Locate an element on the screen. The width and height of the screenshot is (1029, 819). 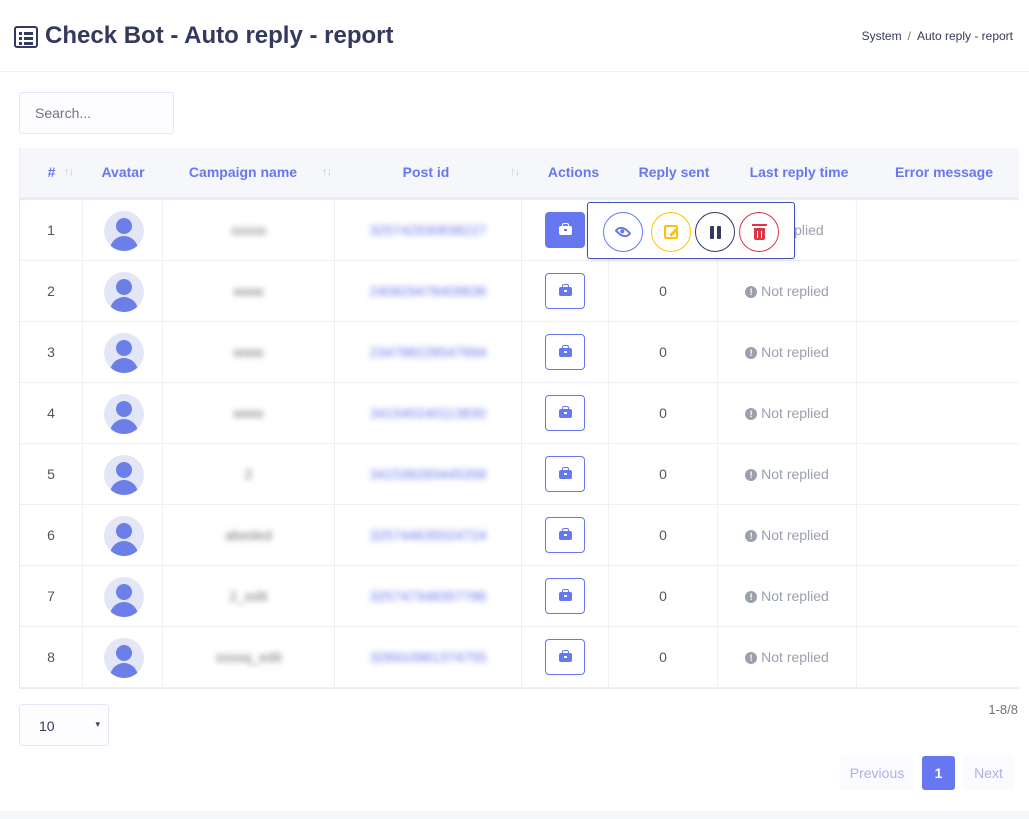
edit-button is located at coordinates (671, 232).